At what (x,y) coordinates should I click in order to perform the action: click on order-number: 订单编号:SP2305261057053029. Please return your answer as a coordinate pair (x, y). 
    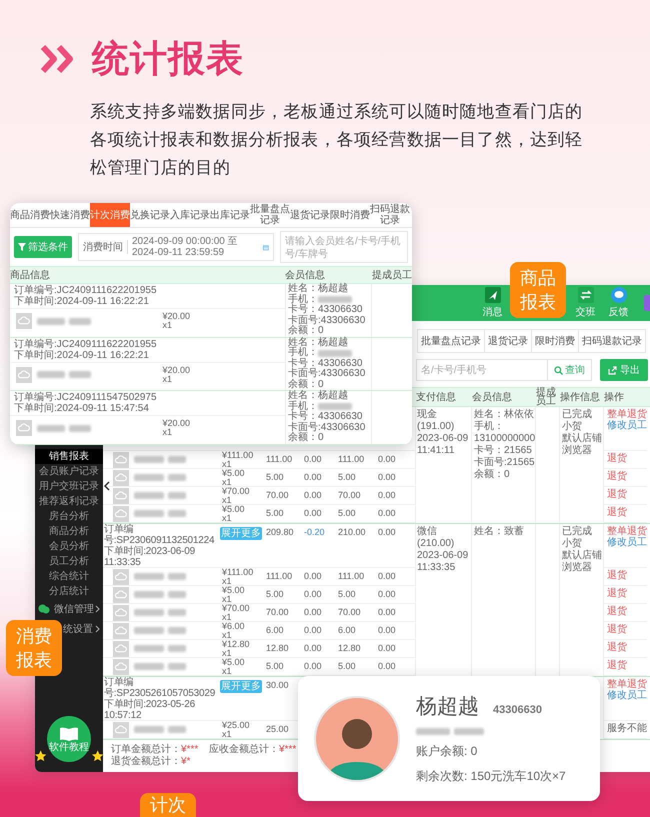
    Looking at the image, I should click on (160, 688).